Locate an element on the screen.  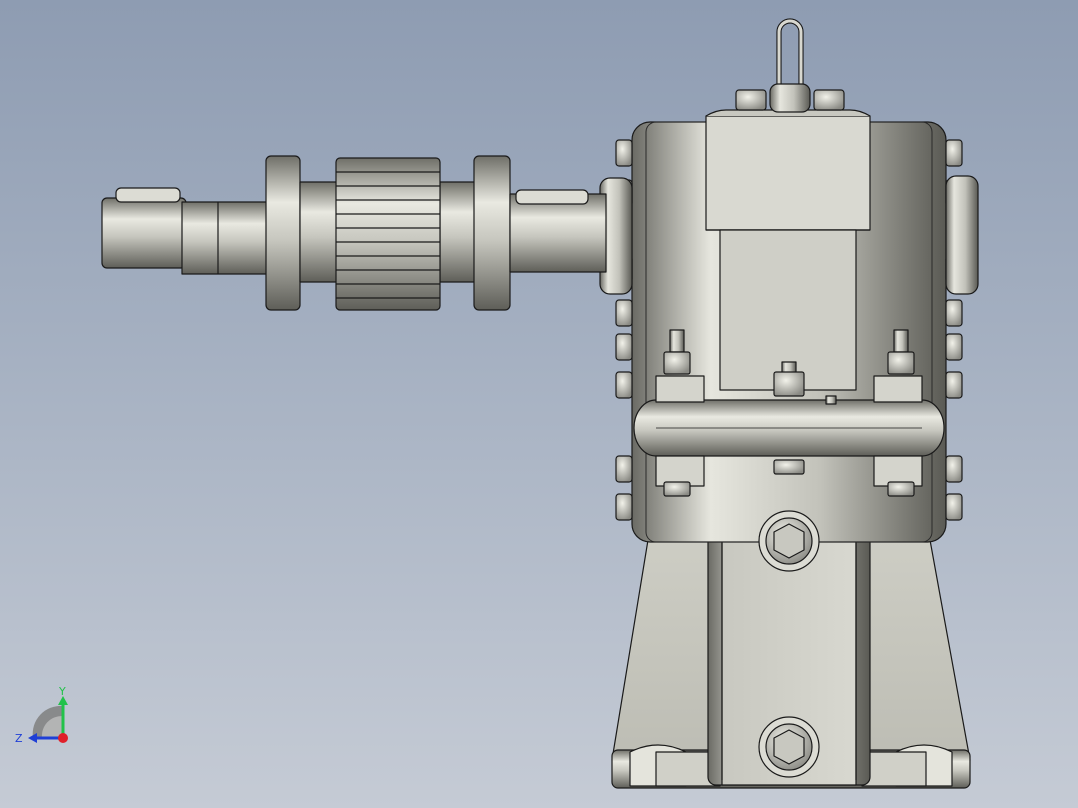
pinion-gear is located at coordinates (388, 234).